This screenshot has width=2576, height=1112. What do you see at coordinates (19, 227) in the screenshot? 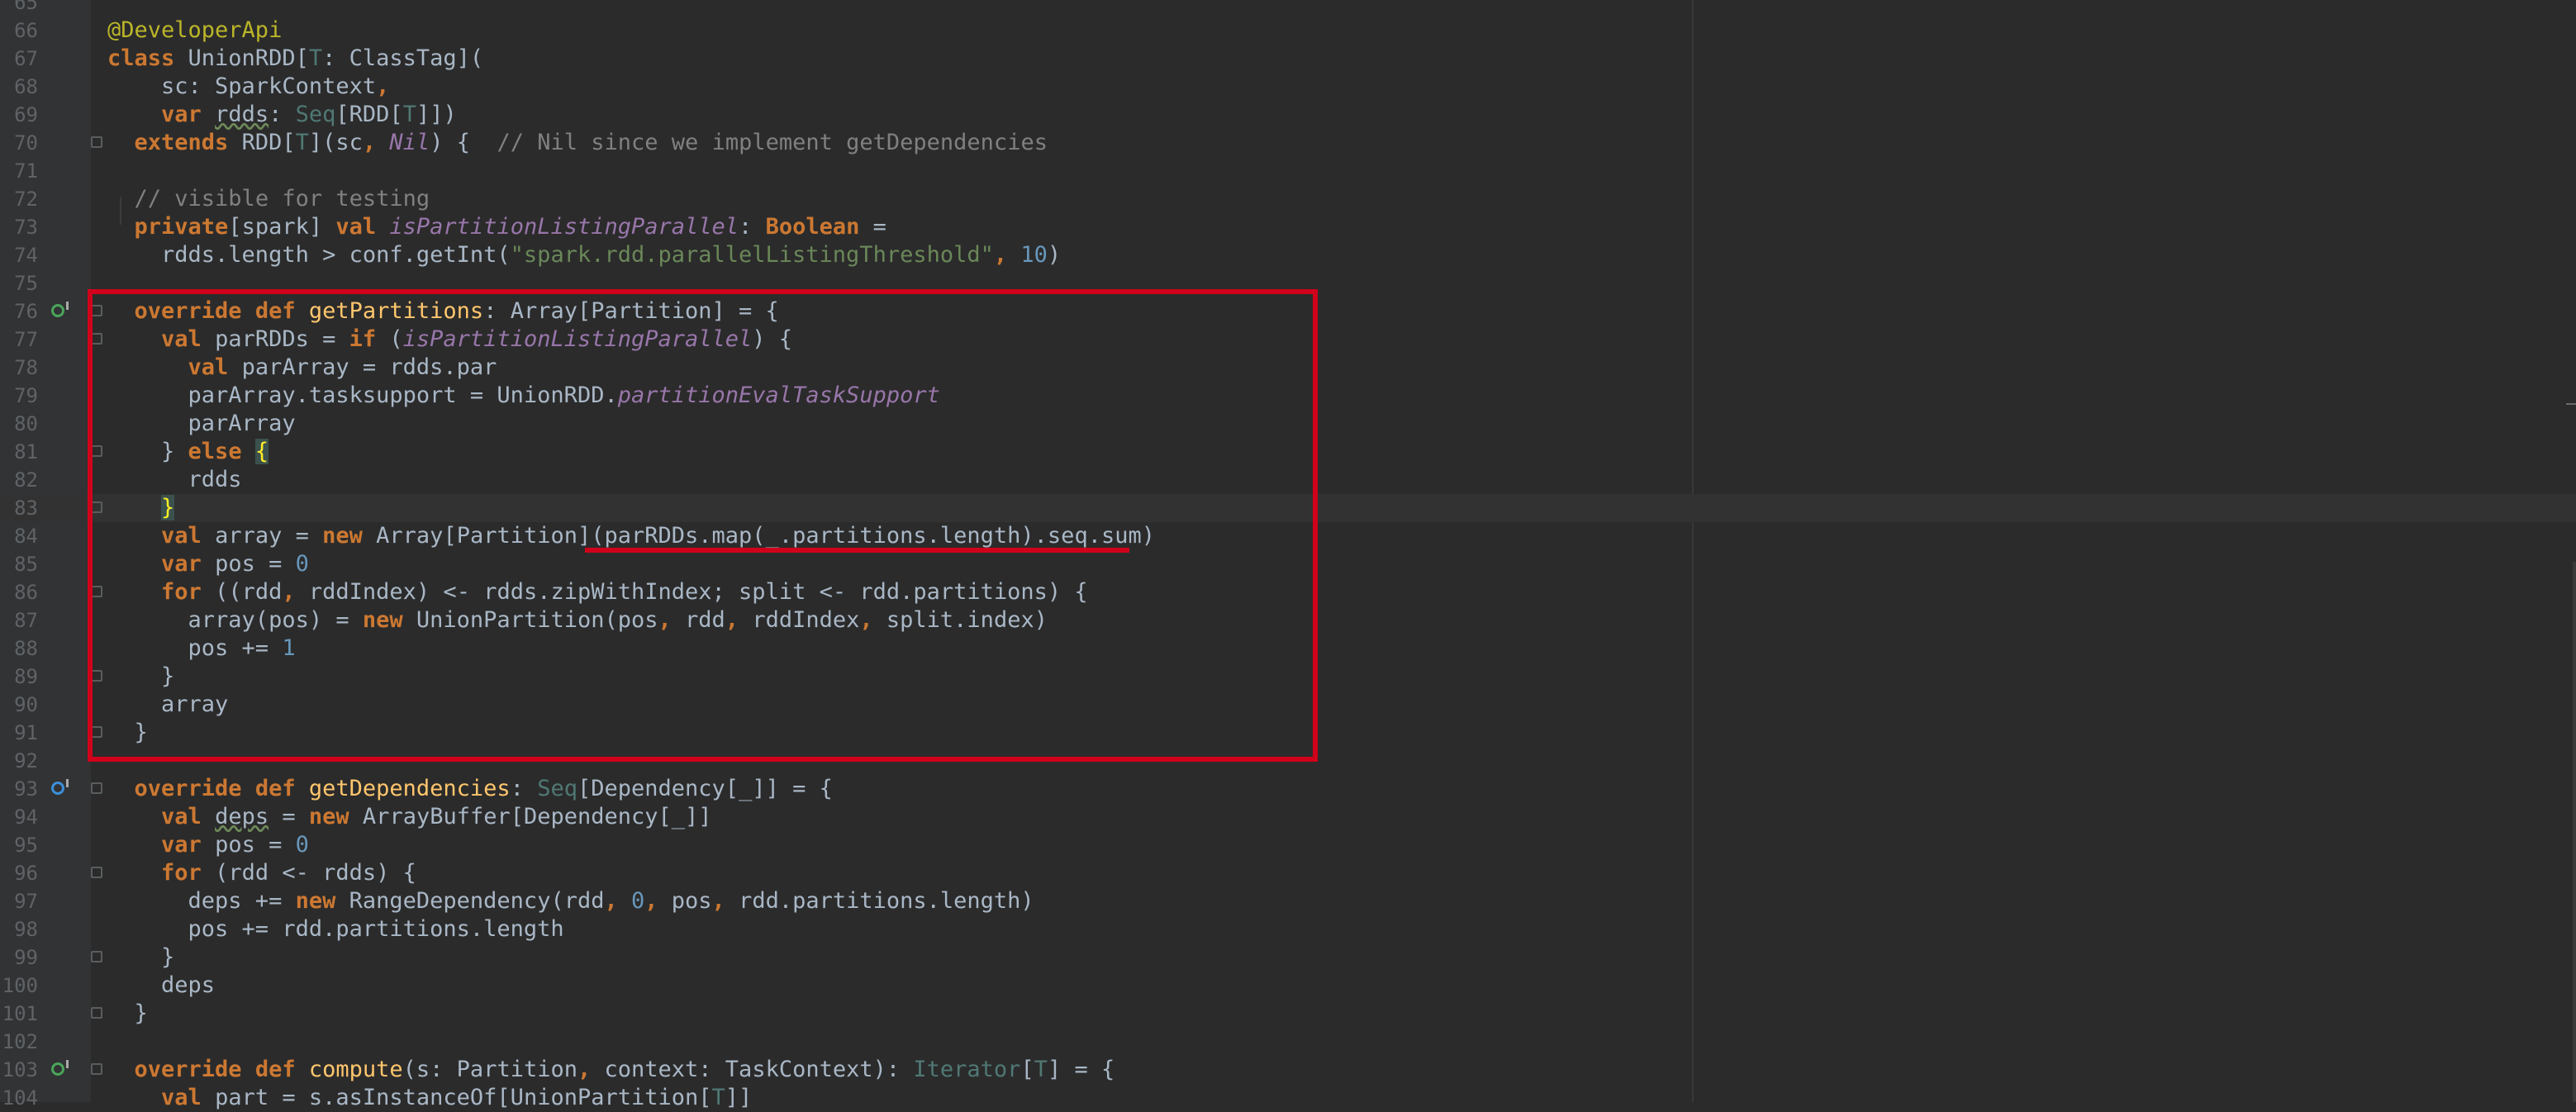
I see `line-number: 73` at bounding box center [19, 227].